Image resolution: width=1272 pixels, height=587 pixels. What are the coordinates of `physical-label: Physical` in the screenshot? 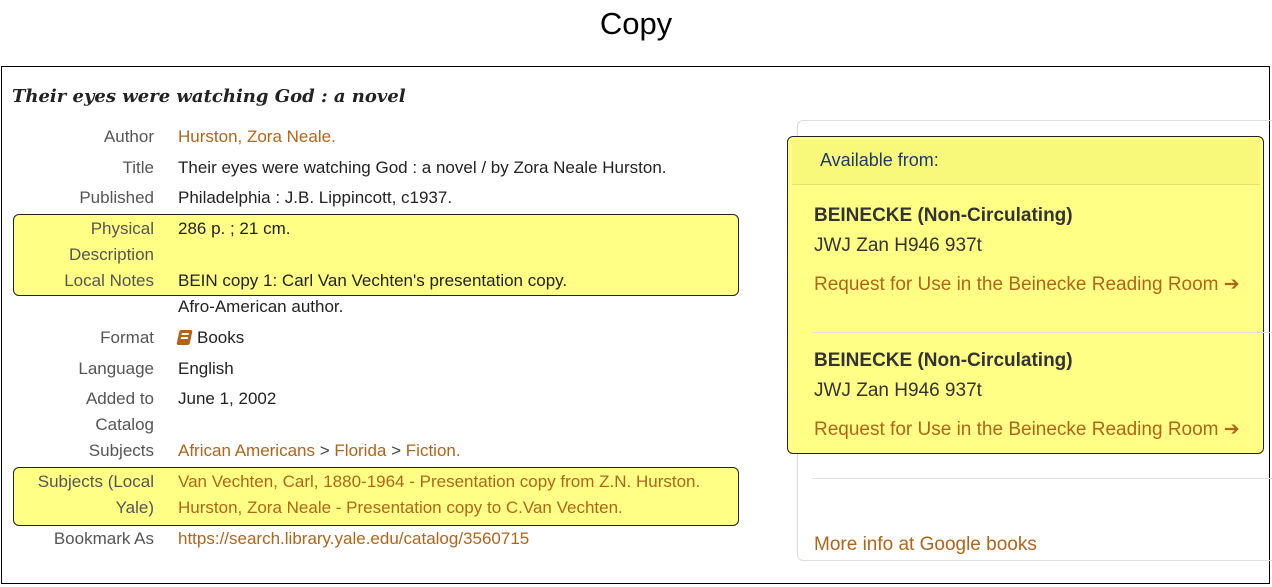 It's located at (122, 228).